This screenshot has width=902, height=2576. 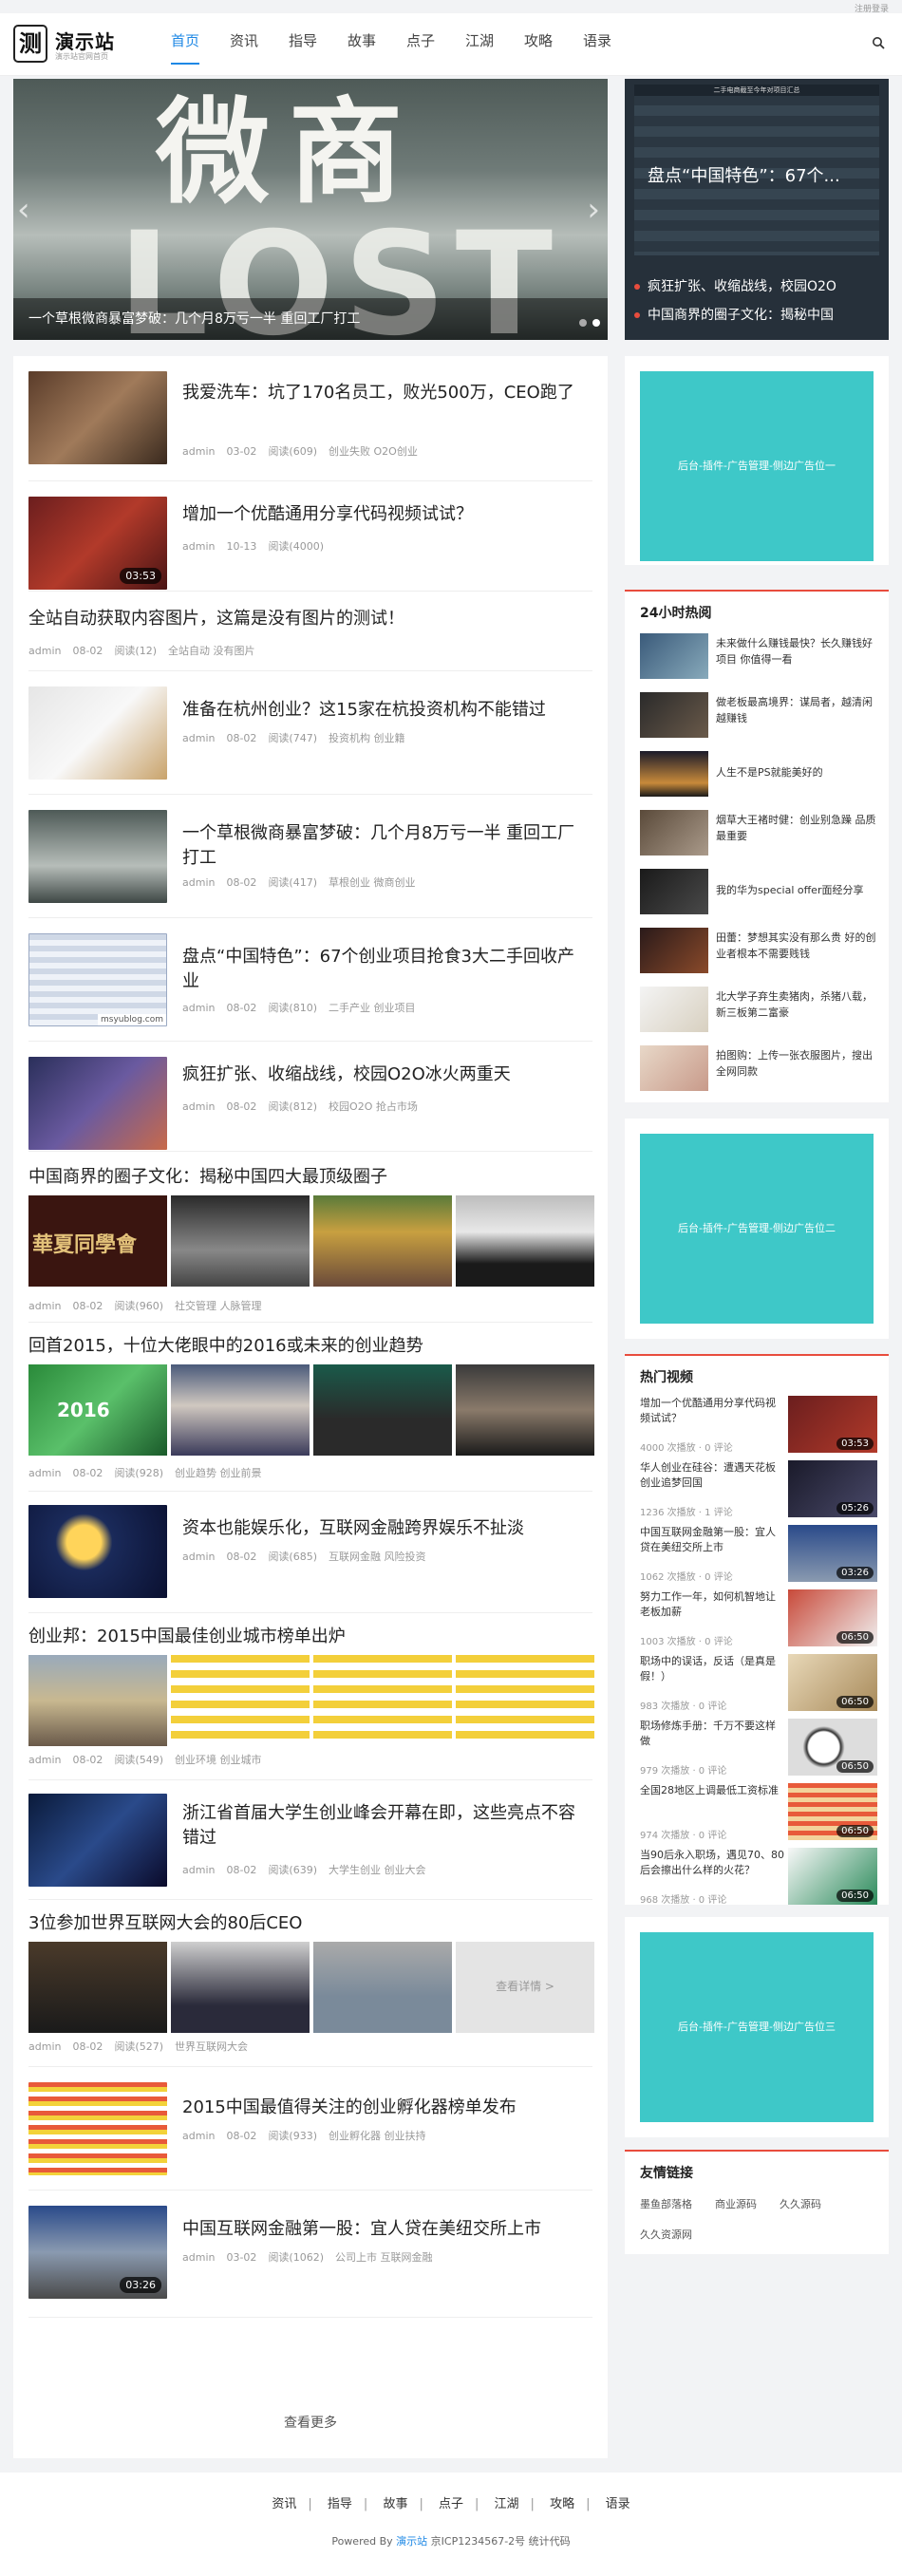 What do you see at coordinates (340, 2504) in the screenshot?
I see `footer-link: 指导` at bounding box center [340, 2504].